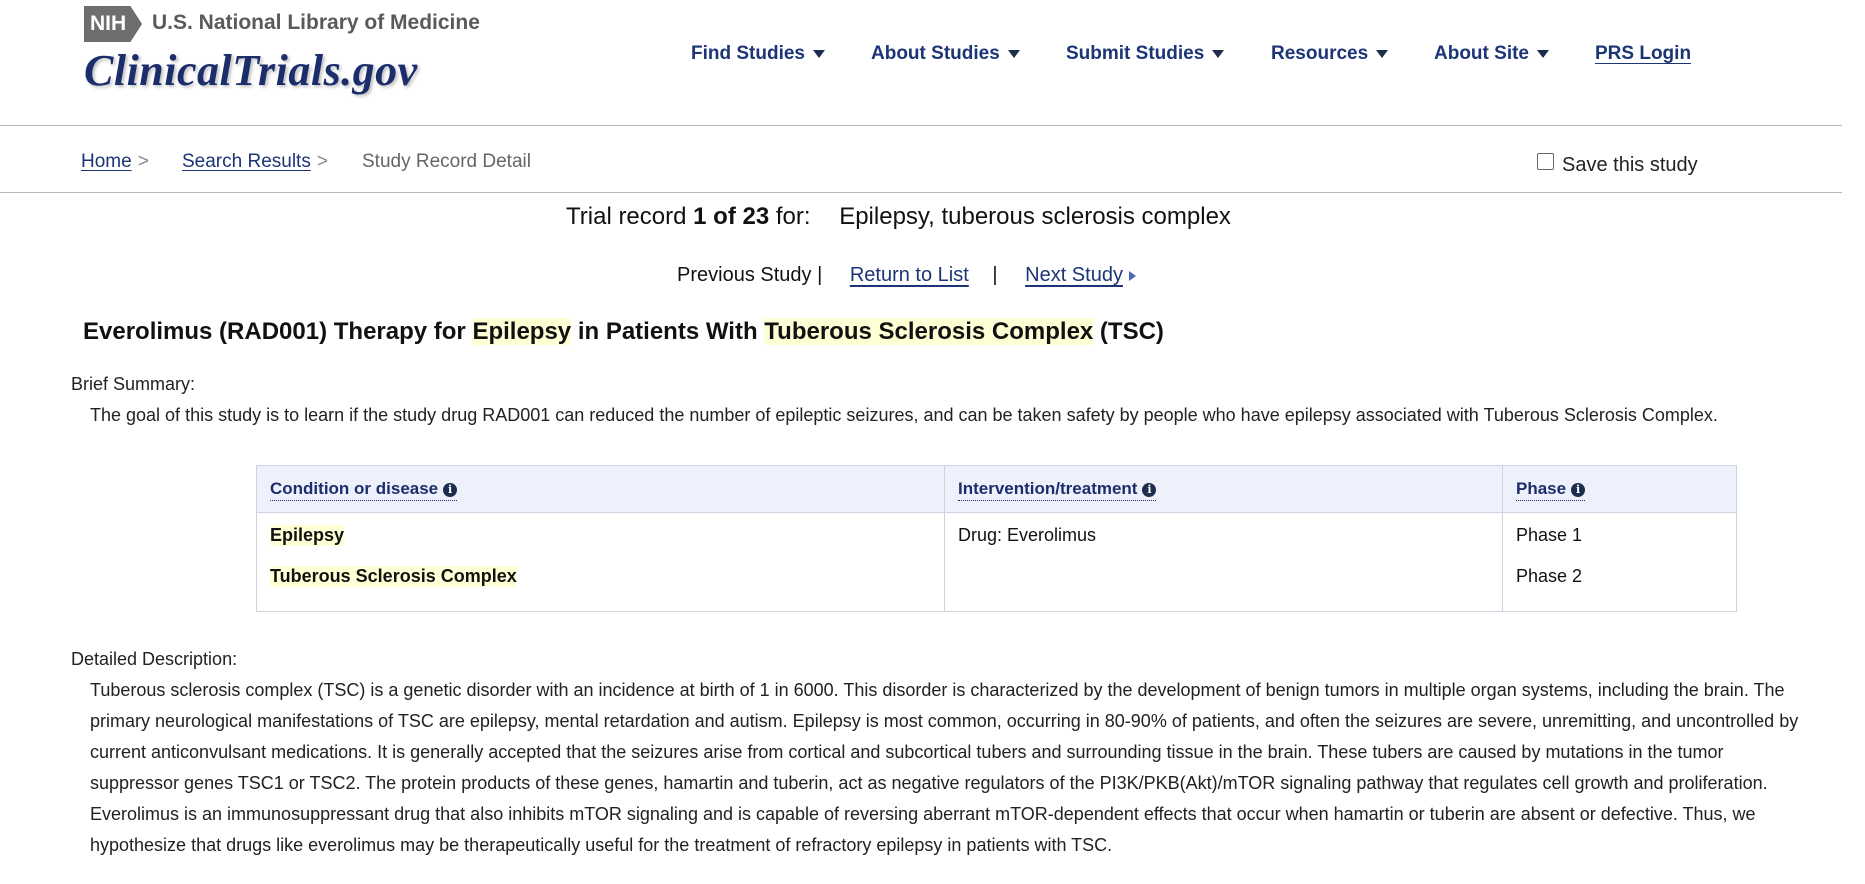 This screenshot has width=1865, height=884. I want to click on header-phase: Phase i, so click(1551, 490).